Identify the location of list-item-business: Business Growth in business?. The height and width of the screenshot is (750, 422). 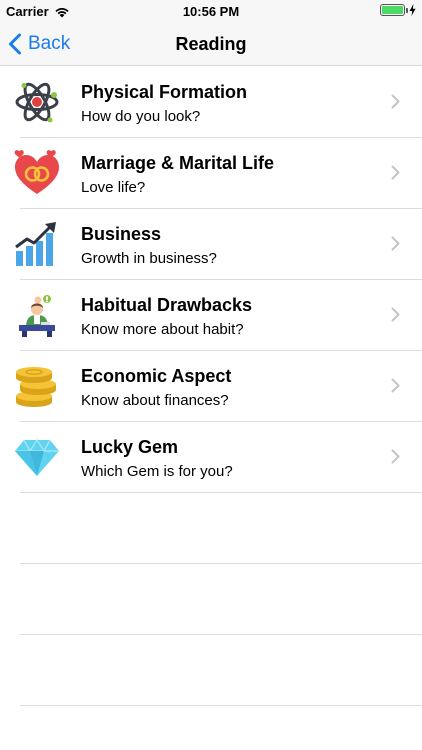
(211, 244).